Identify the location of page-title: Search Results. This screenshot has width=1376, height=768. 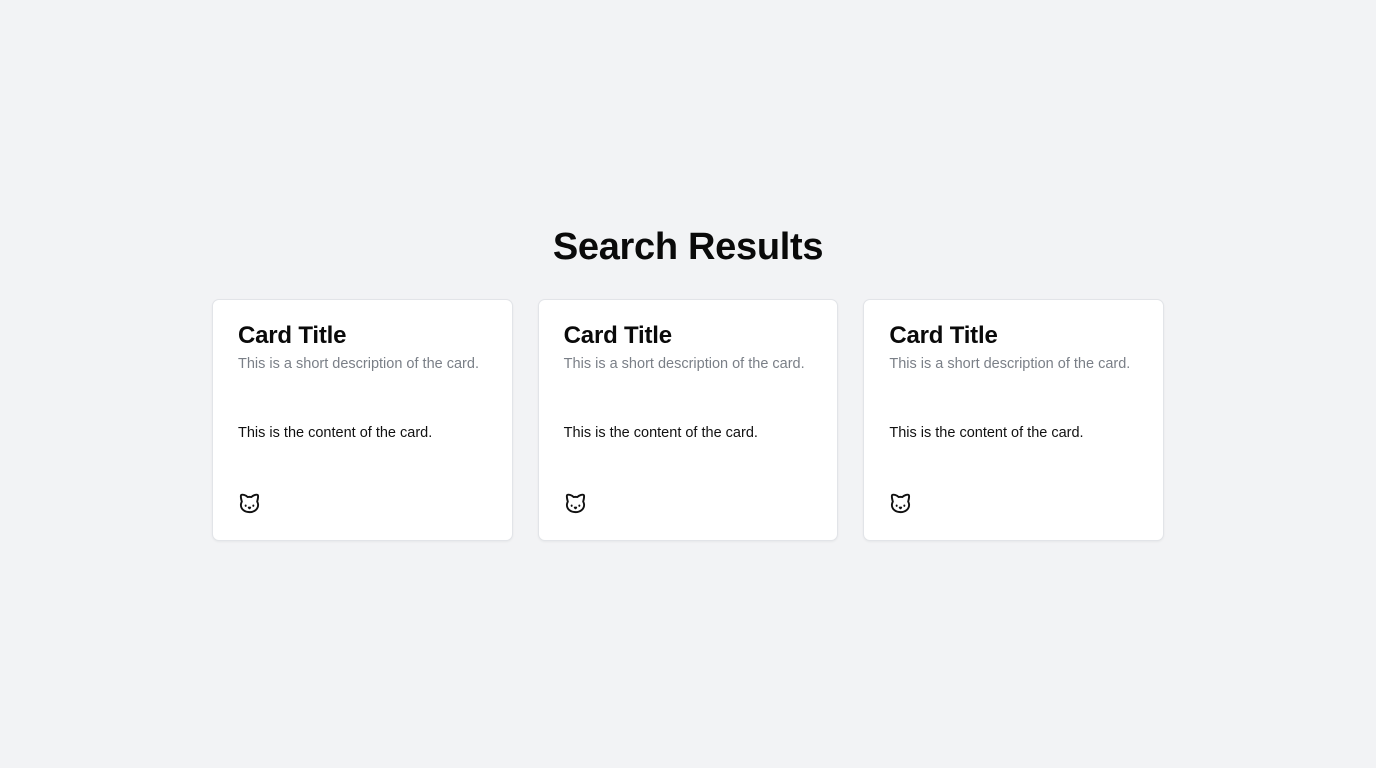
(688, 247).